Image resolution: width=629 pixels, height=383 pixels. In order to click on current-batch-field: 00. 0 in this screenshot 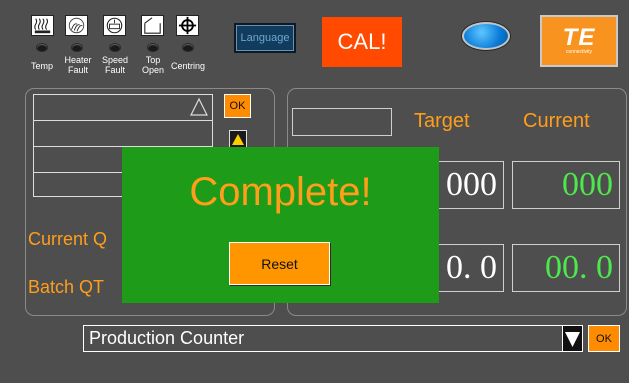, I will do `click(566, 268)`.